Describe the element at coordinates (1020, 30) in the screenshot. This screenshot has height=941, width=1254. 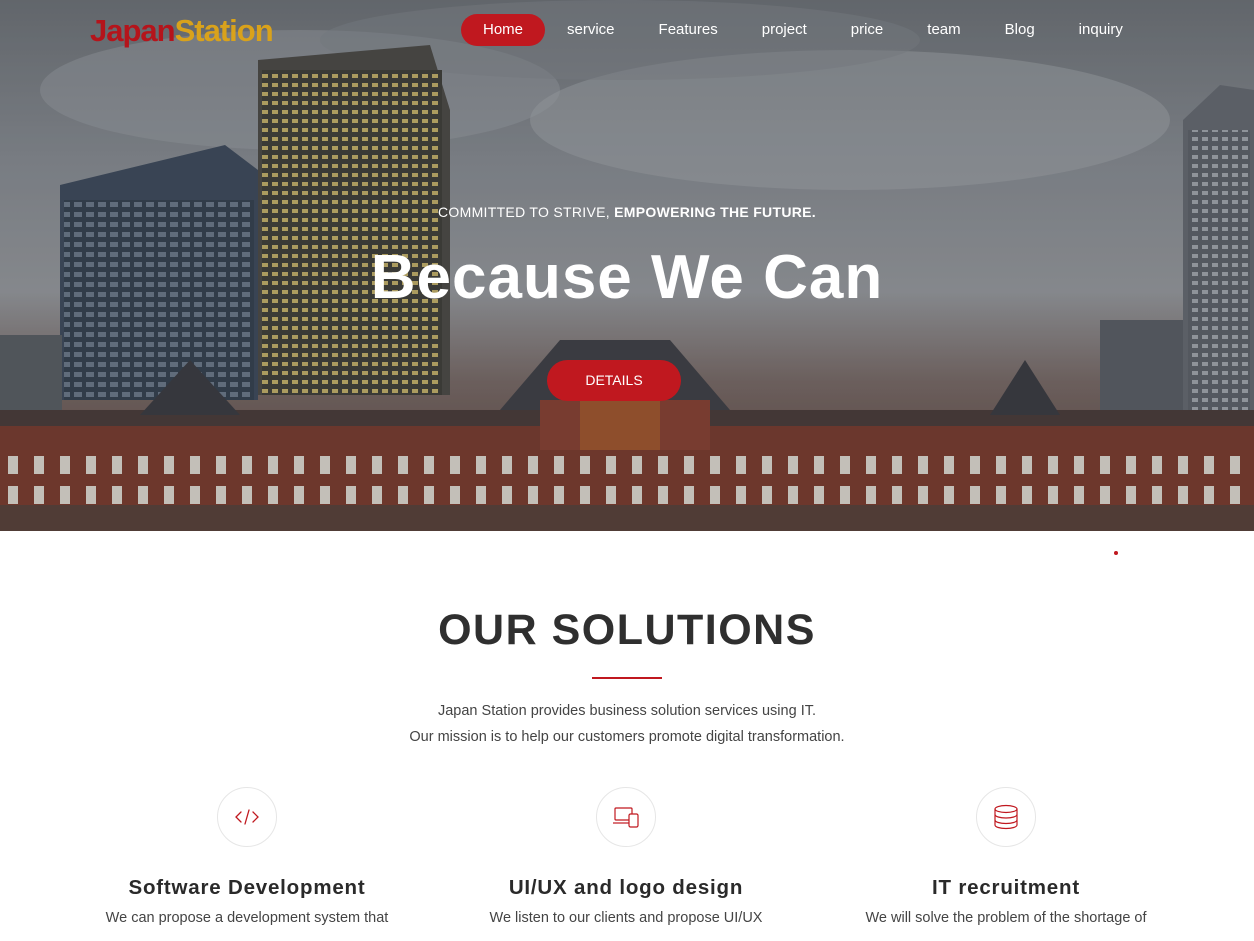
I see `nav-item-blog: Blog` at that location.